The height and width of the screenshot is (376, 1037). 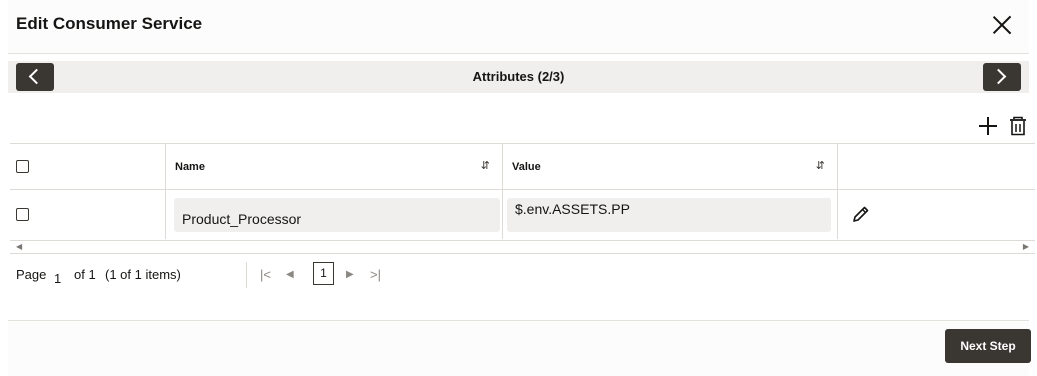 I want to click on items-count-label: (1 of 1 items), so click(x=143, y=274).